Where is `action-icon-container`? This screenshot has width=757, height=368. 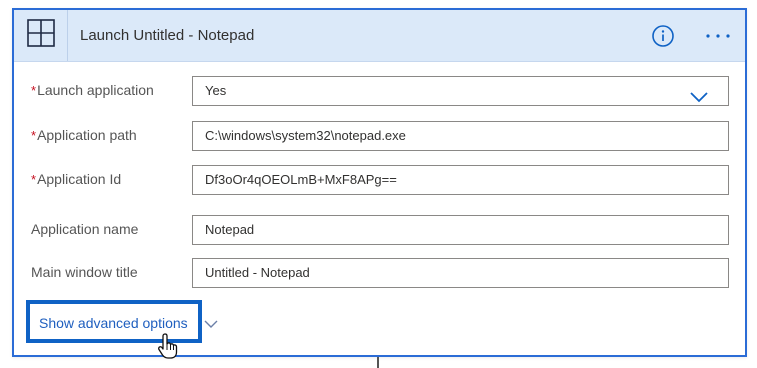
action-icon-container is located at coordinates (41, 35).